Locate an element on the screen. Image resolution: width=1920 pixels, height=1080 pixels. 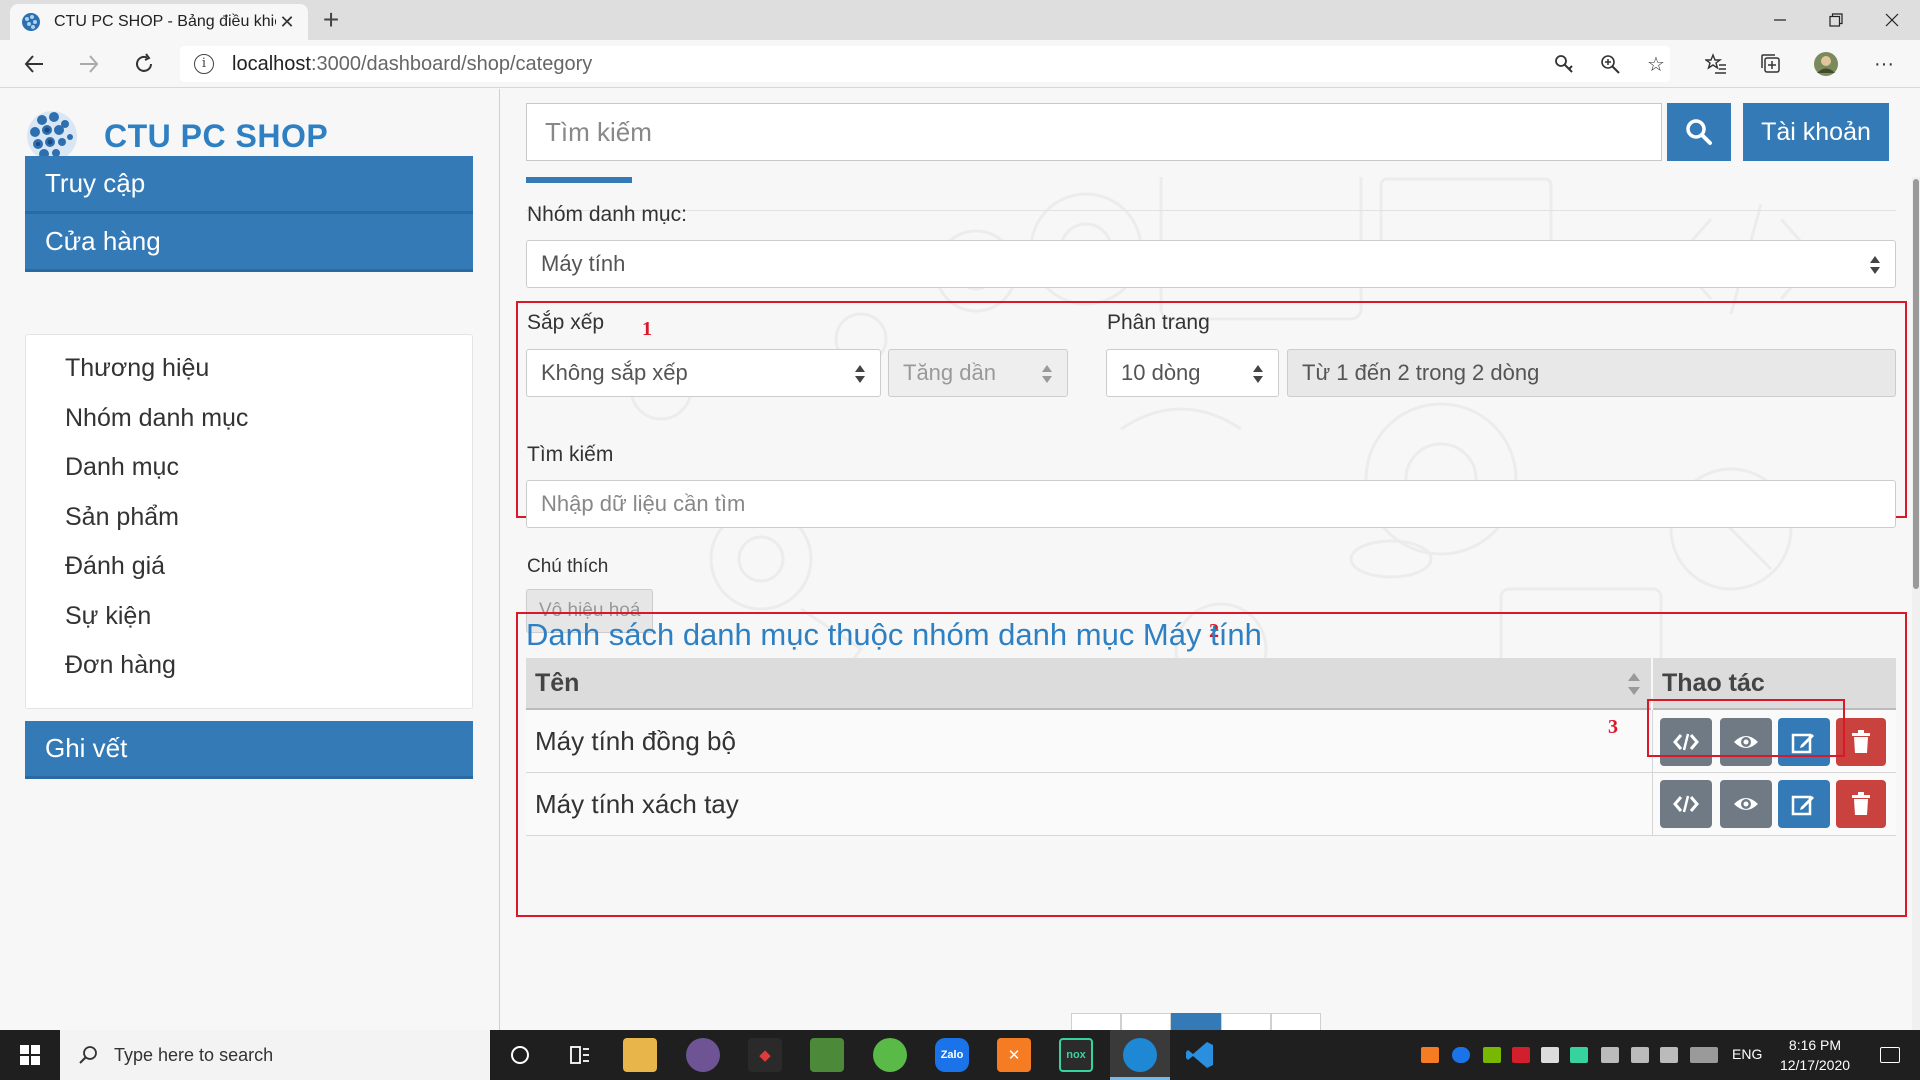
code-button is located at coordinates (1686, 804).